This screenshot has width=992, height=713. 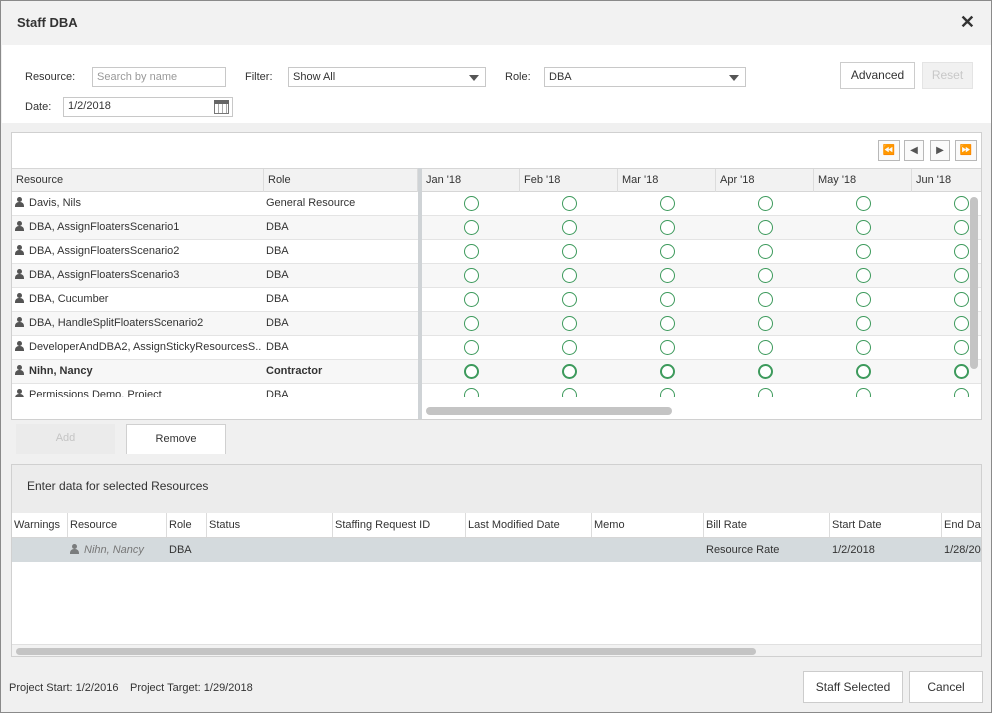 What do you see at coordinates (387, 77) in the screenshot?
I see `filter-select: Show All` at bounding box center [387, 77].